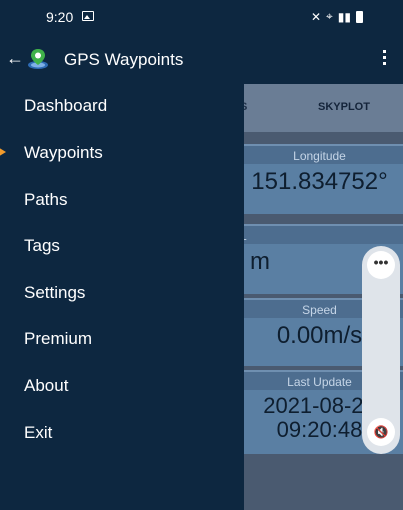  What do you see at coordinates (54, 293) in the screenshot?
I see `drawer-item-settings: Settings` at bounding box center [54, 293].